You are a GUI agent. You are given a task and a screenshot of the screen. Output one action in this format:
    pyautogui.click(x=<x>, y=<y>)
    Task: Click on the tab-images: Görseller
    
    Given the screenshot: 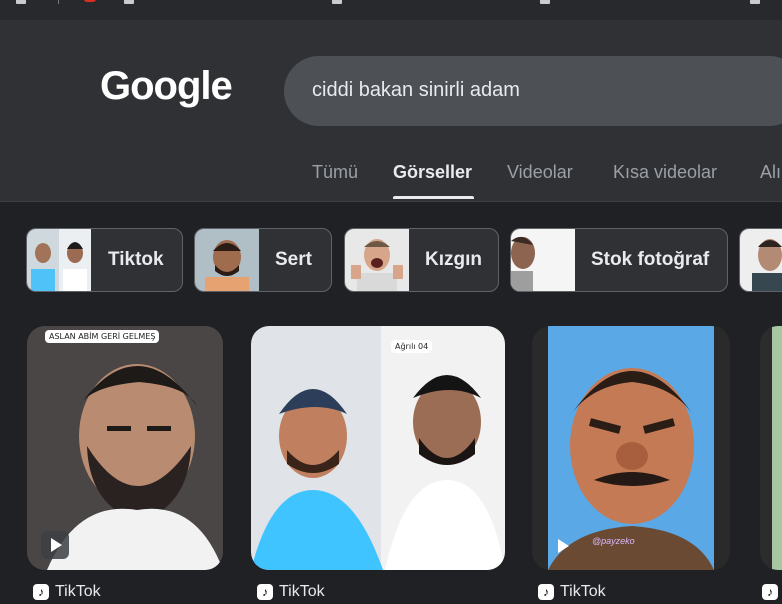 What is the action you would take?
    pyautogui.click(x=432, y=172)
    